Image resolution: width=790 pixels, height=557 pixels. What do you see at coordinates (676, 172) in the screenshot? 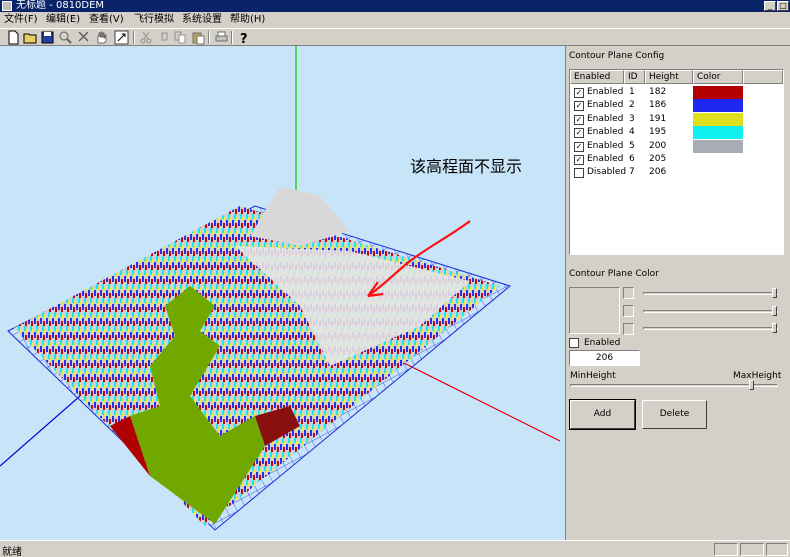
I see `contour-row: Disabled 7 206` at bounding box center [676, 172].